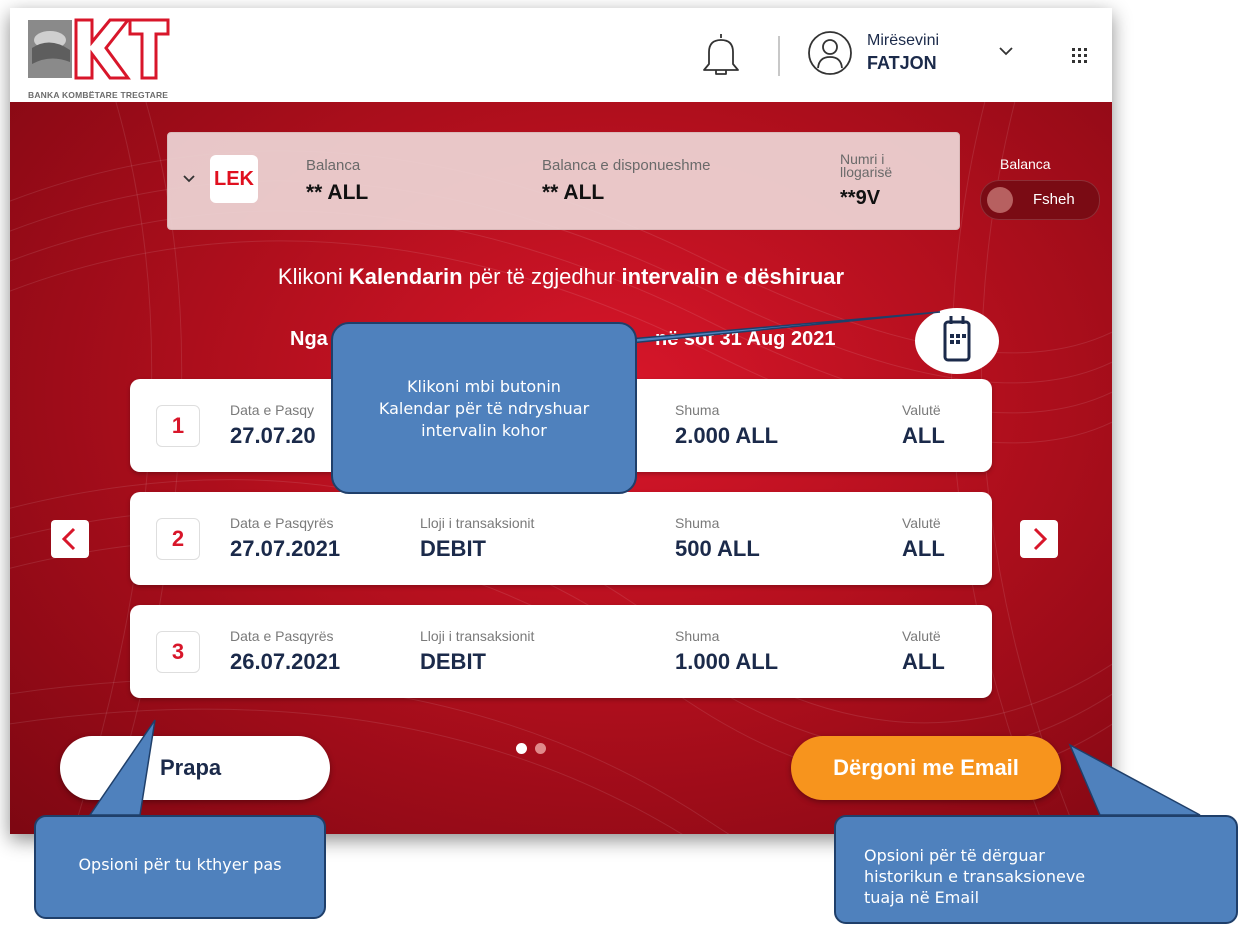  Describe the element at coordinates (573, 192) in the screenshot. I see `available-balance-value: ** ALL` at that location.